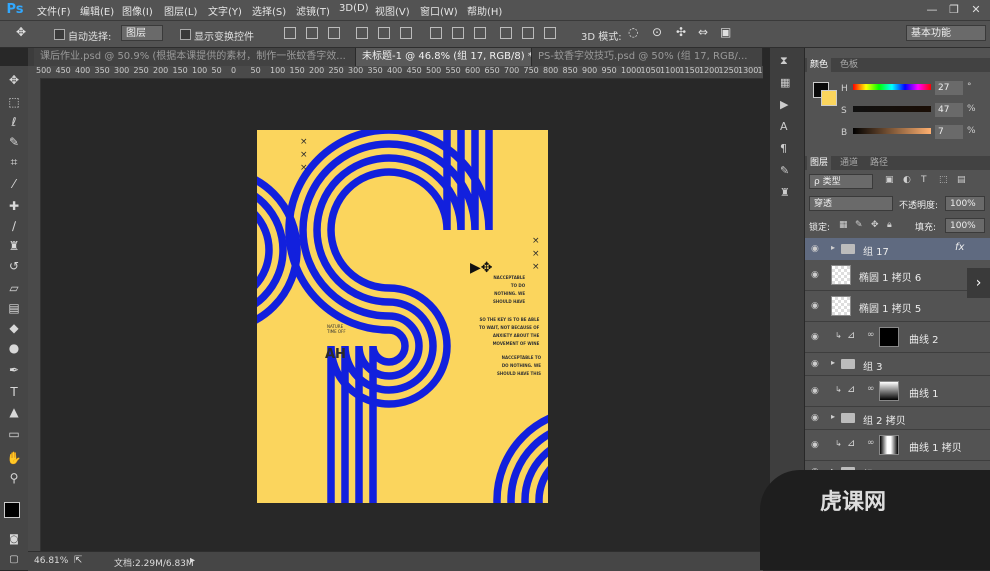 Image resolution: width=990 pixels, height=571 pixels. Describe the element at coordinates (859, 225) in the screenshot. I see `lock-pixels-icon: ✎` at that location.